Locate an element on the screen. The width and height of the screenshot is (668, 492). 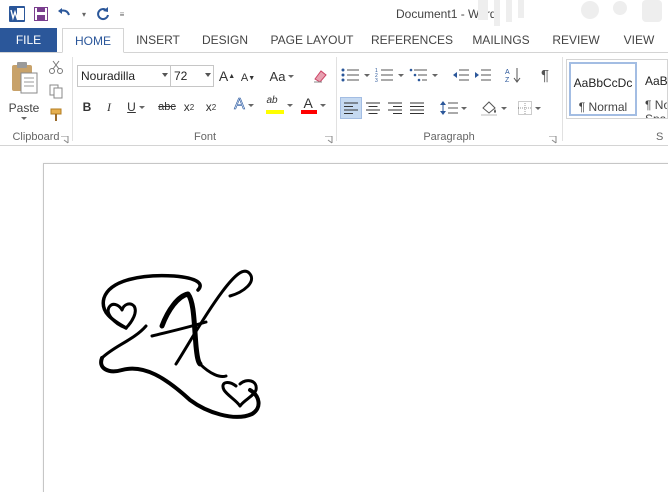
paragraph-dialog-launcher-icon is located at coordinates (553, 138).